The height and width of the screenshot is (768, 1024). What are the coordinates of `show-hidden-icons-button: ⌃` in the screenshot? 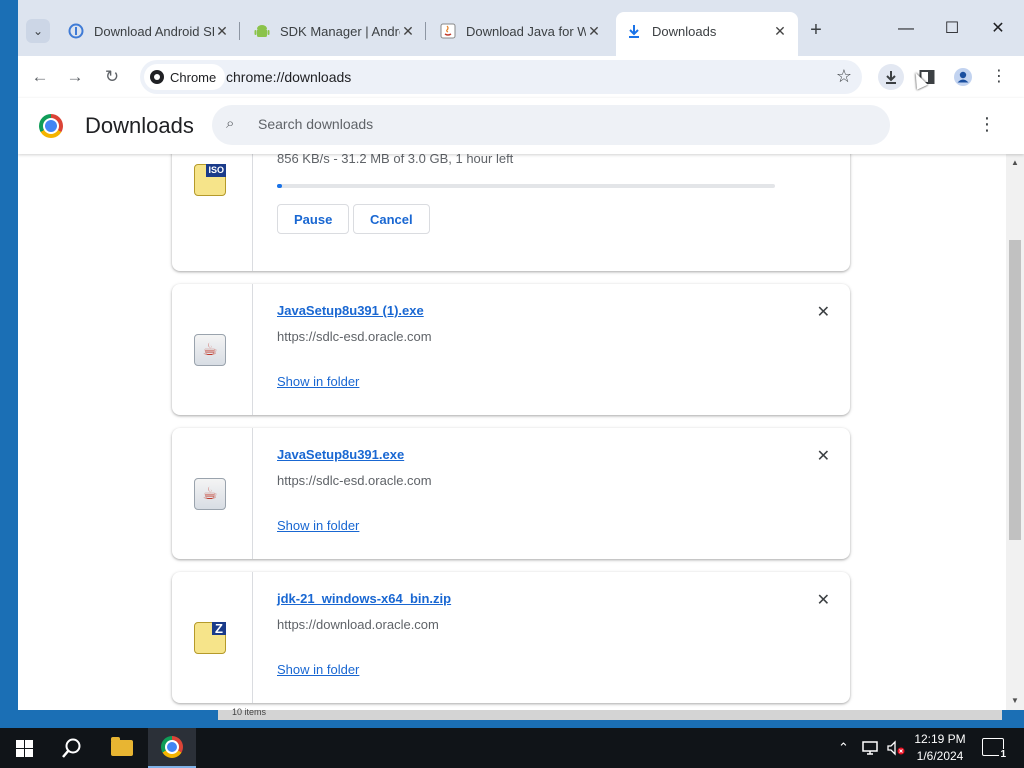 It's located at (843, 748).